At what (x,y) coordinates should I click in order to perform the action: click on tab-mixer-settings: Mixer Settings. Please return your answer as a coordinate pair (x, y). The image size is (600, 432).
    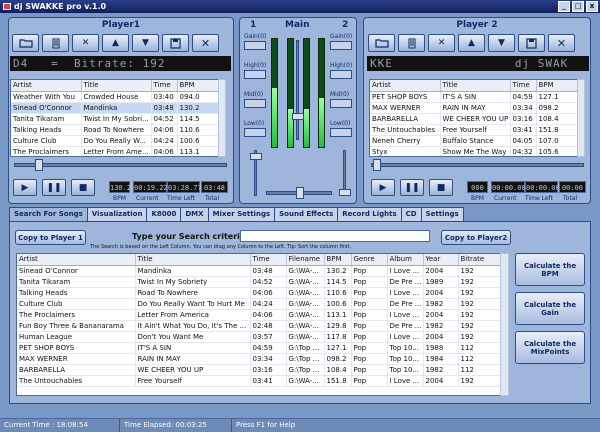
    Looking at the image, I should click on (241, 214).